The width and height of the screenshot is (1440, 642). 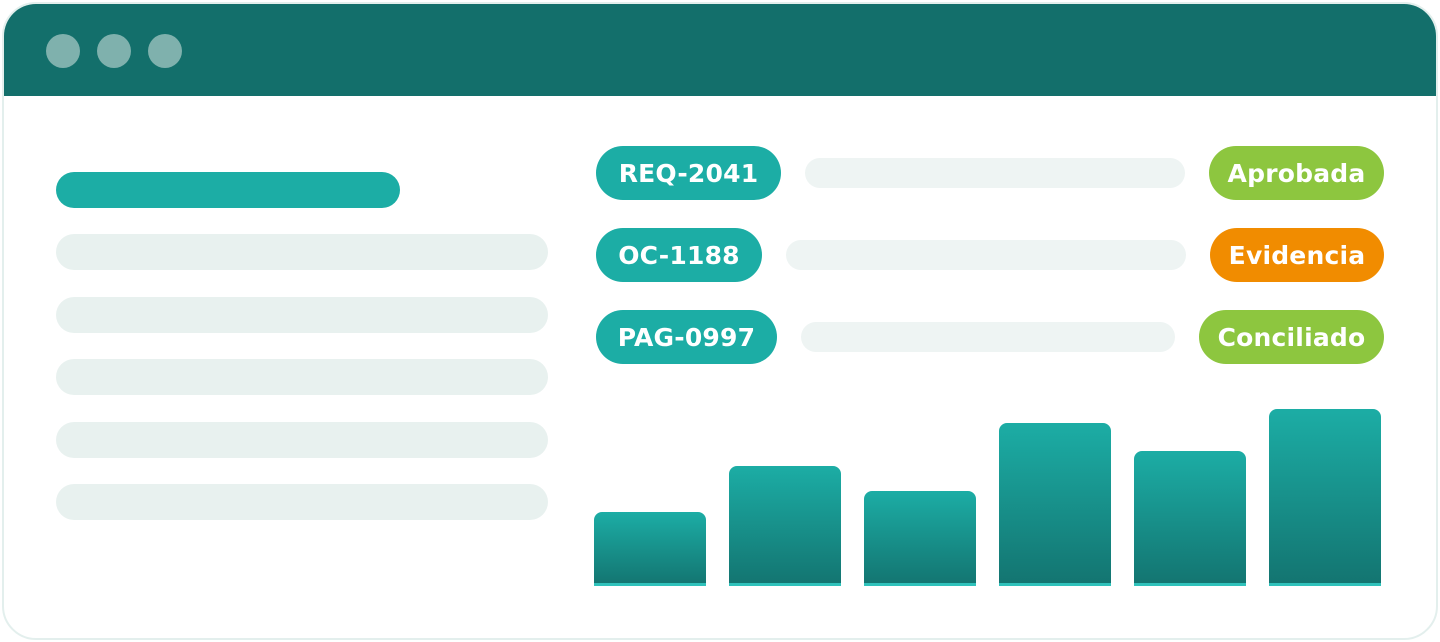 What do you see at coordinates (1291, 337) in the screenshot?
I see `status-badge: Conciliado` at bounding box center [1291, 337].